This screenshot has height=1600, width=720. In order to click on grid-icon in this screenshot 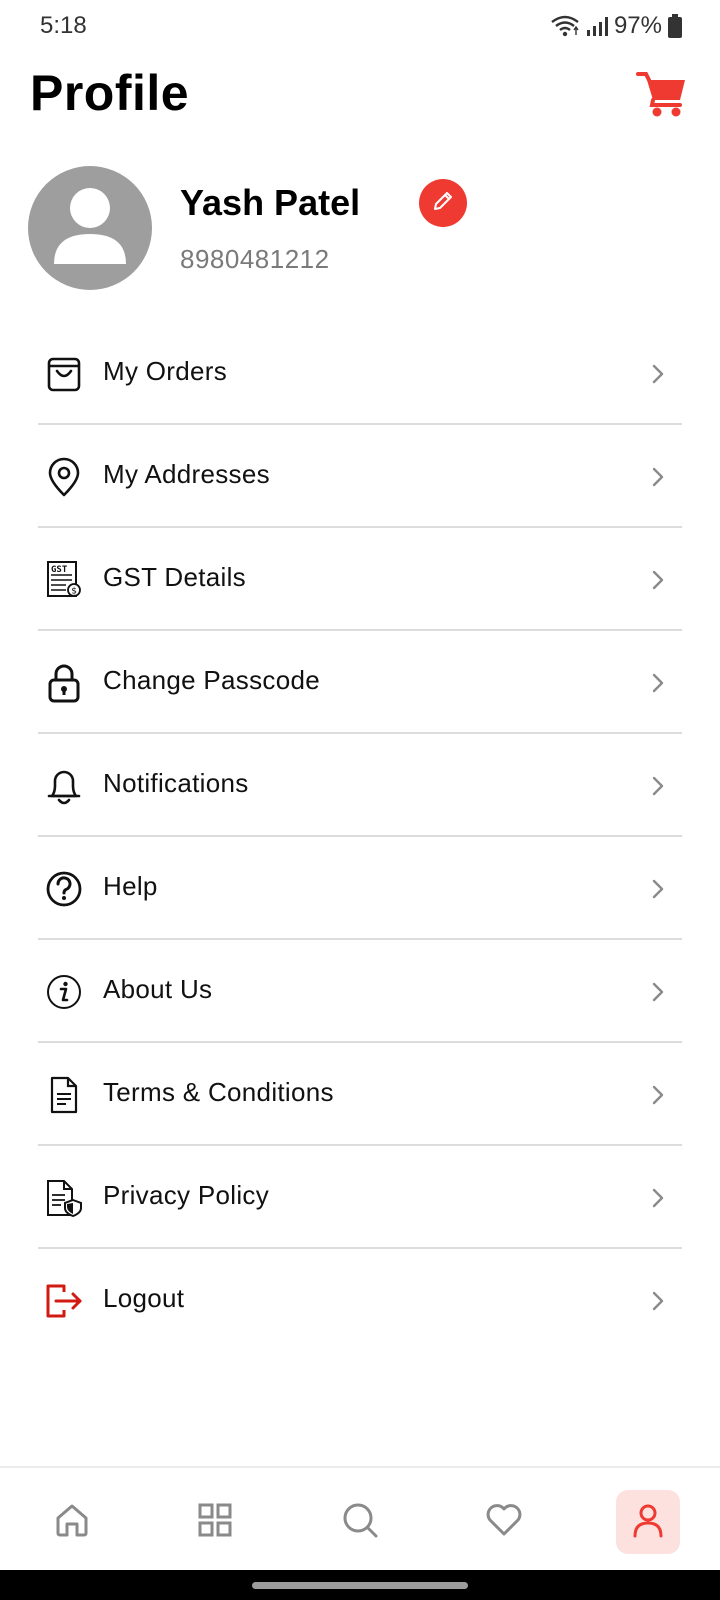, I will do `click(215, 1522)`.